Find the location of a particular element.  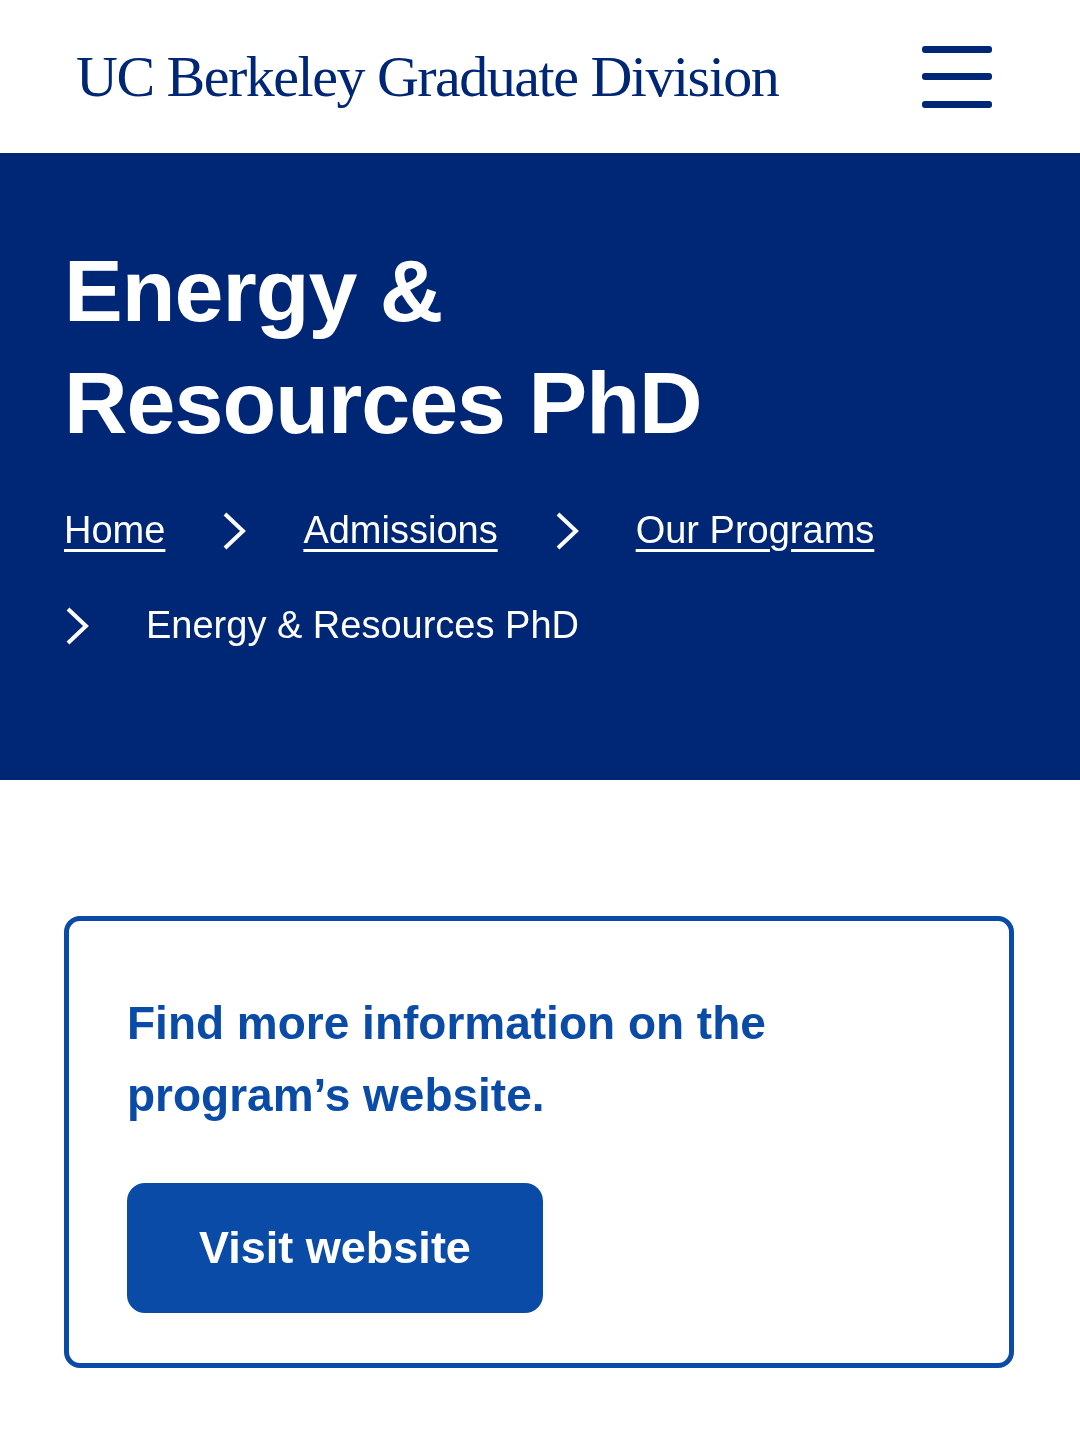

menu-icon is located at coordinates (957, 76).